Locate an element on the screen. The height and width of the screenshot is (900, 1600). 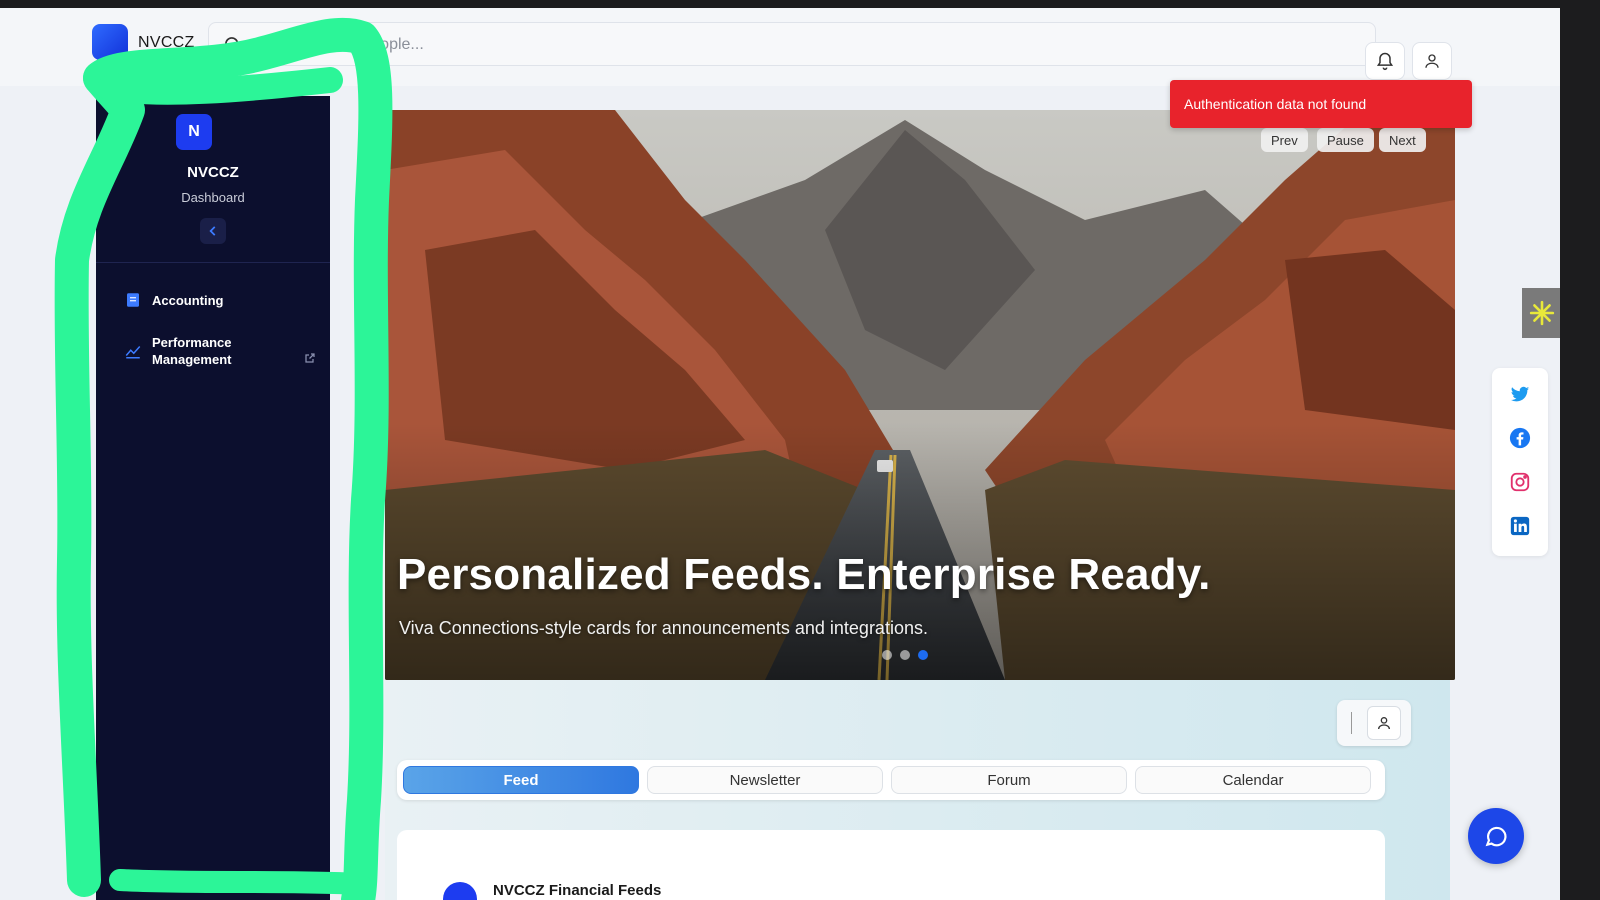
bell-icon is located at coordinates (1385, 61).